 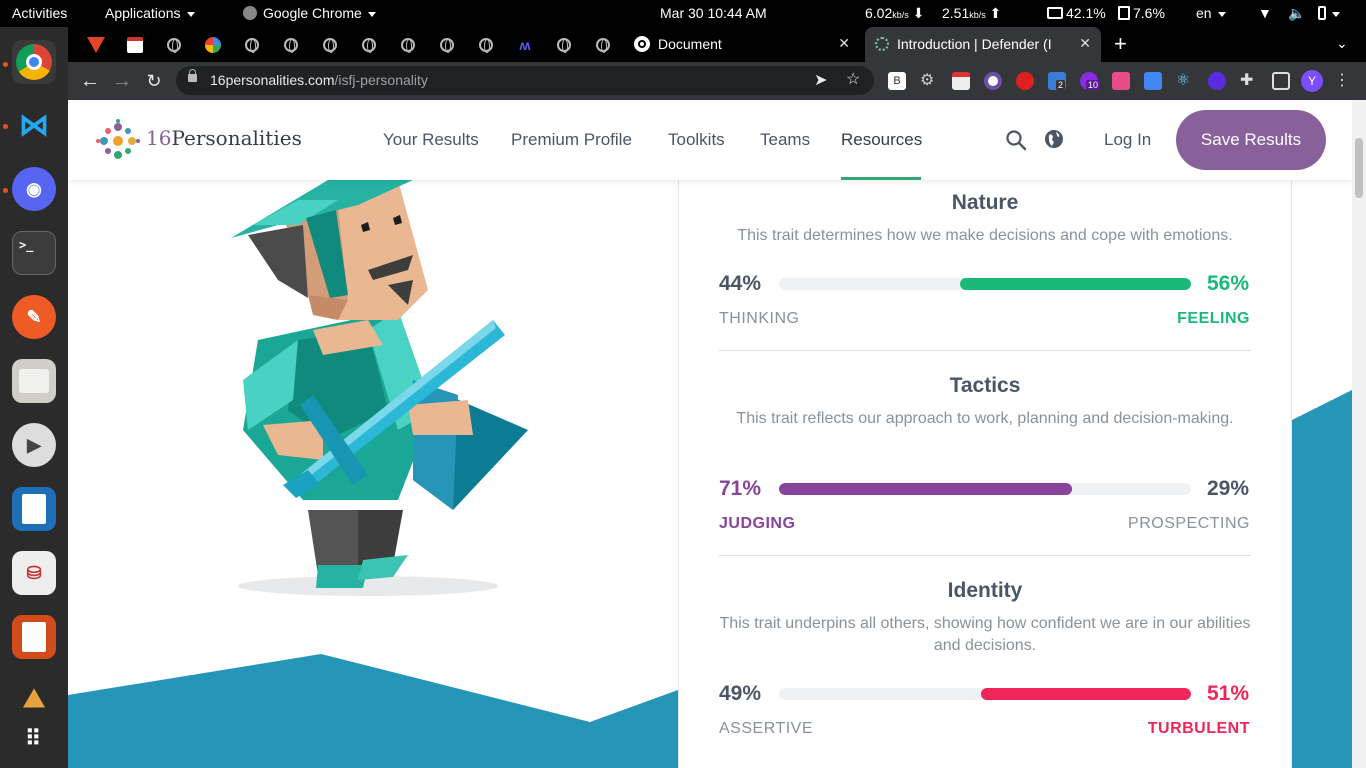 I want to click on nav-resources: Resources, so click(x=881, y=140).